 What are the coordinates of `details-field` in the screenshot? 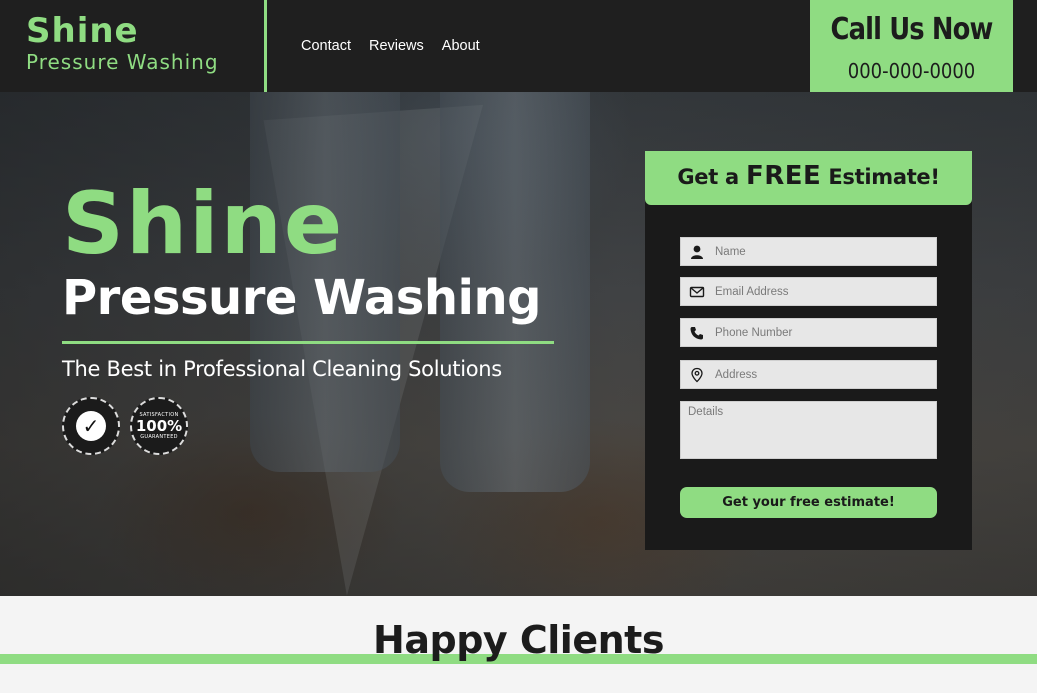 It's located at (808, 430).